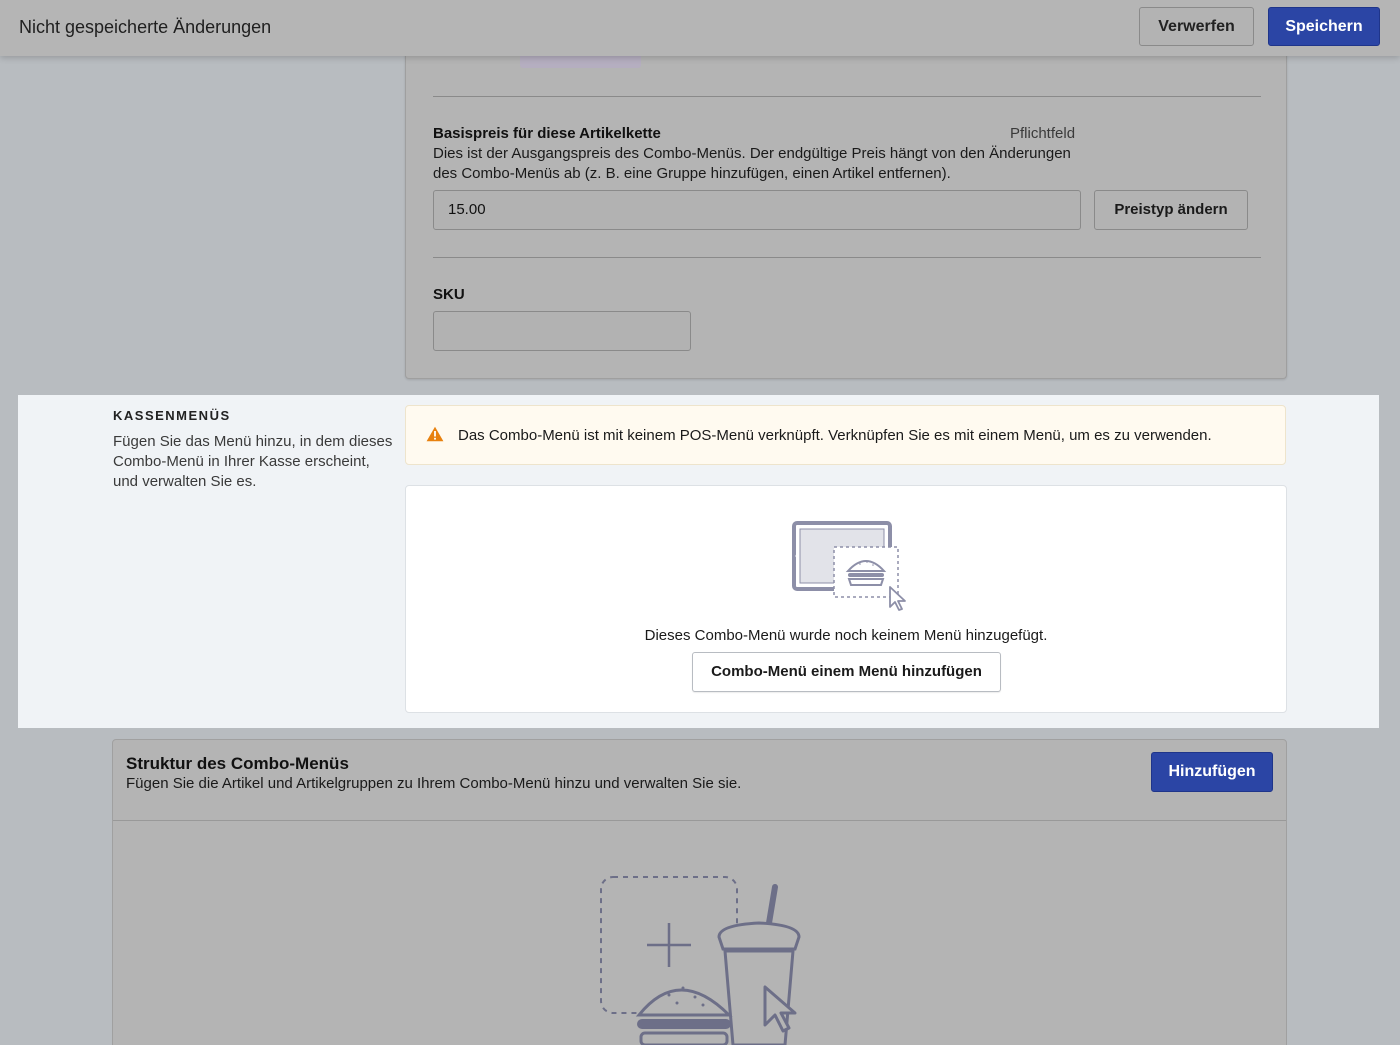 Image resolution: width=1400 pixels, height=1045 pixels. Describe the element at coordinates (1171, 210) in the screenshot. I see `change-price-type-button: Preistyp ändern` at that location.